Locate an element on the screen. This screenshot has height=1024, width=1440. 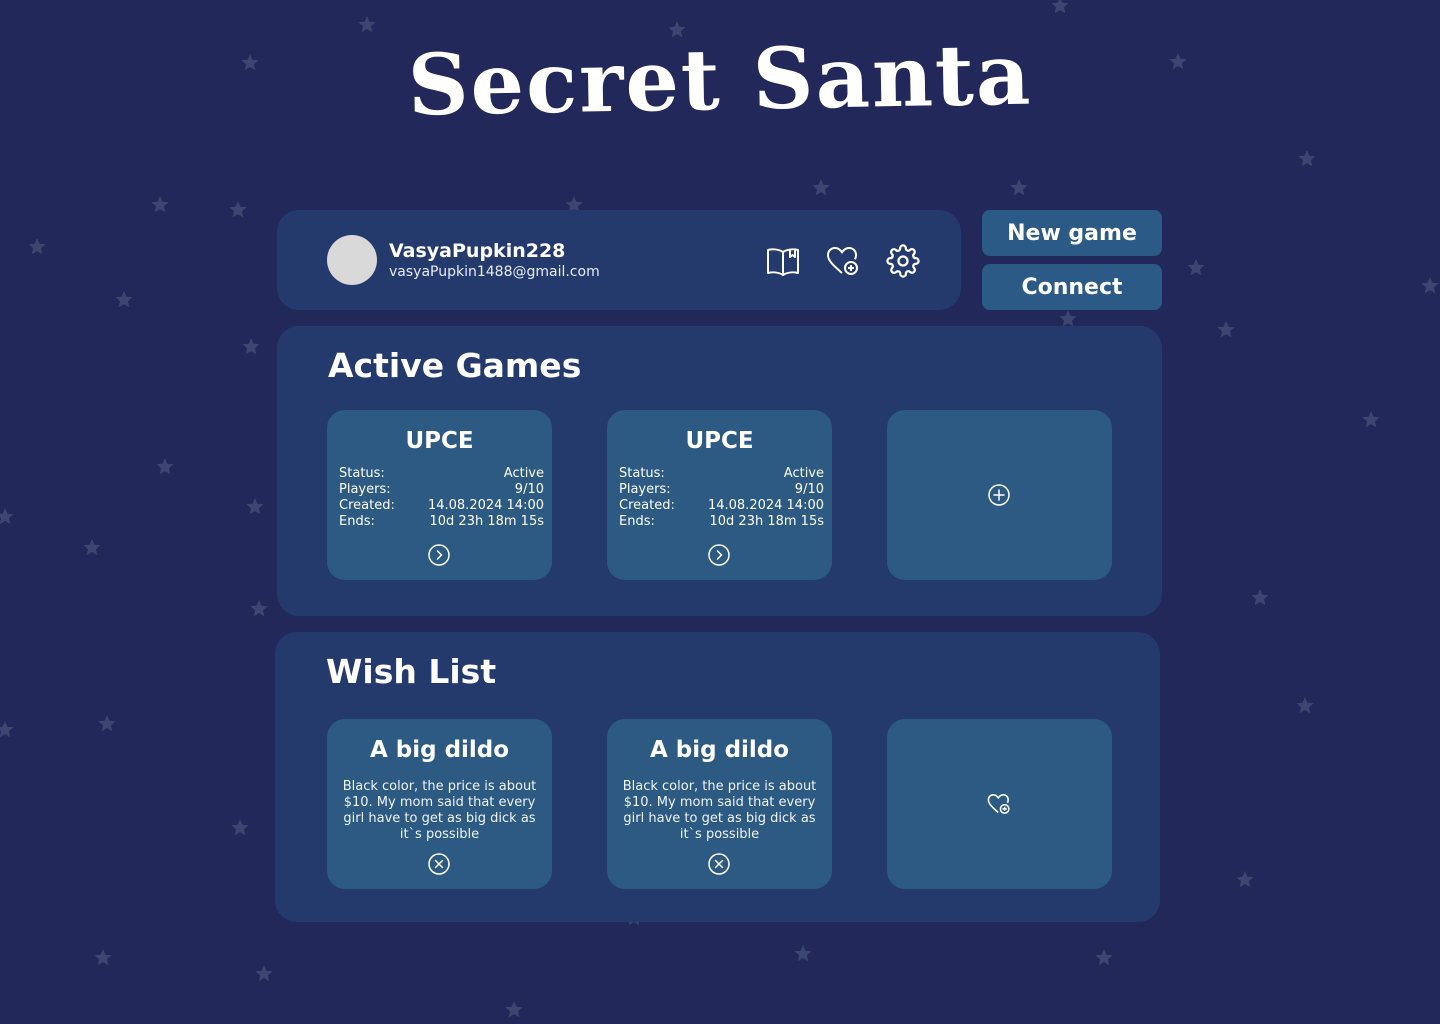
rules-book-button is located at coordinates (783, 261).